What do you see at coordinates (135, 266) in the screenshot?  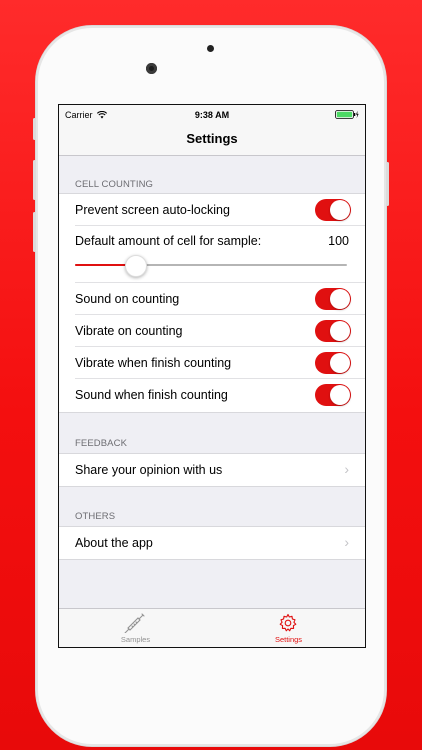 I see `slider-thumb` at bounding box center [135, 266].